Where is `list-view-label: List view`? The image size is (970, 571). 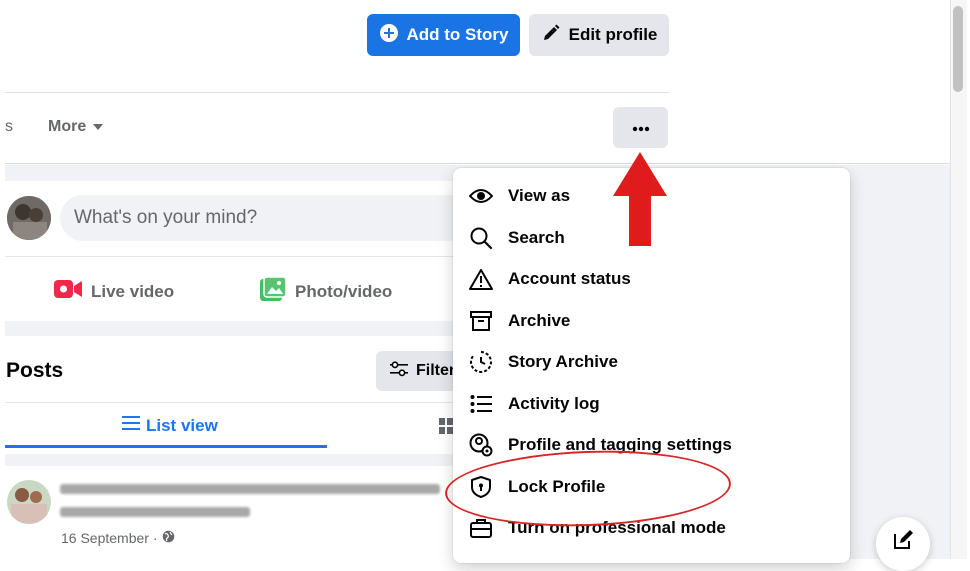 list-view-label: List view is located at coordinates (182, 425).